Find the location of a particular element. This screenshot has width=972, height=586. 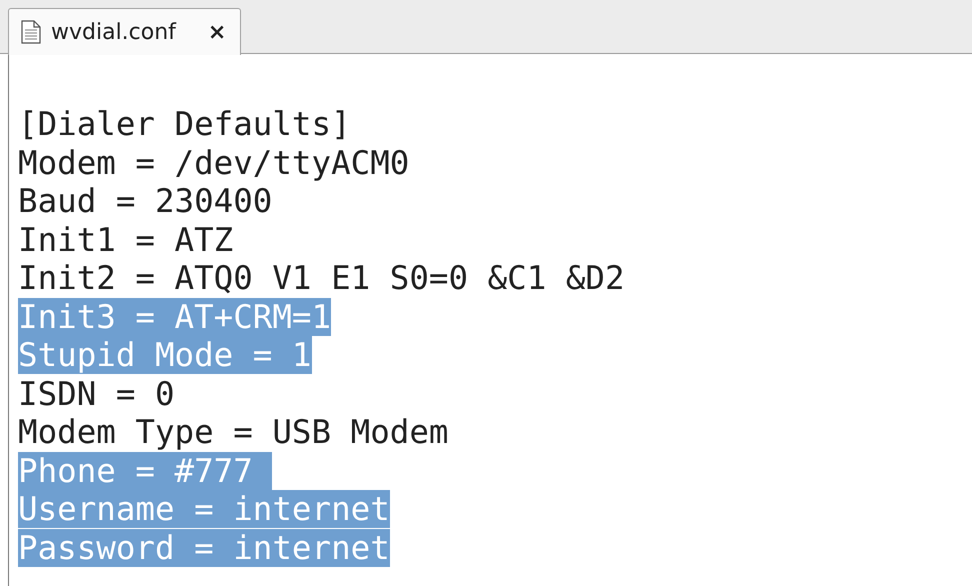

close-tab-button: × is located at coordinates (217, 32).